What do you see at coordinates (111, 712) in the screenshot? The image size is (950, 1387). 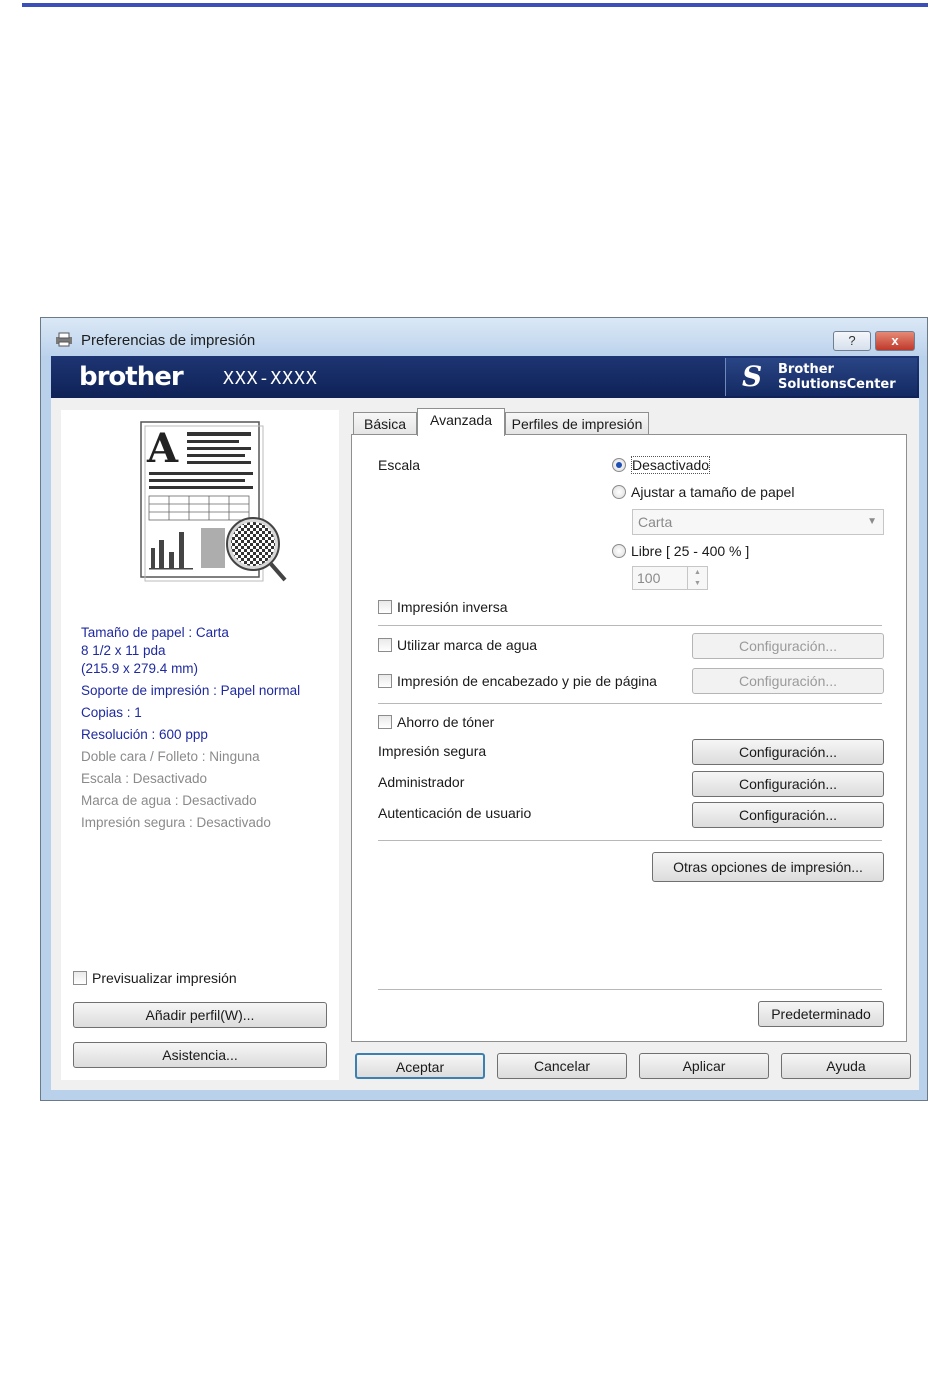 I see `summary-copies: Copias : 1` at bounding box center [111, 712].